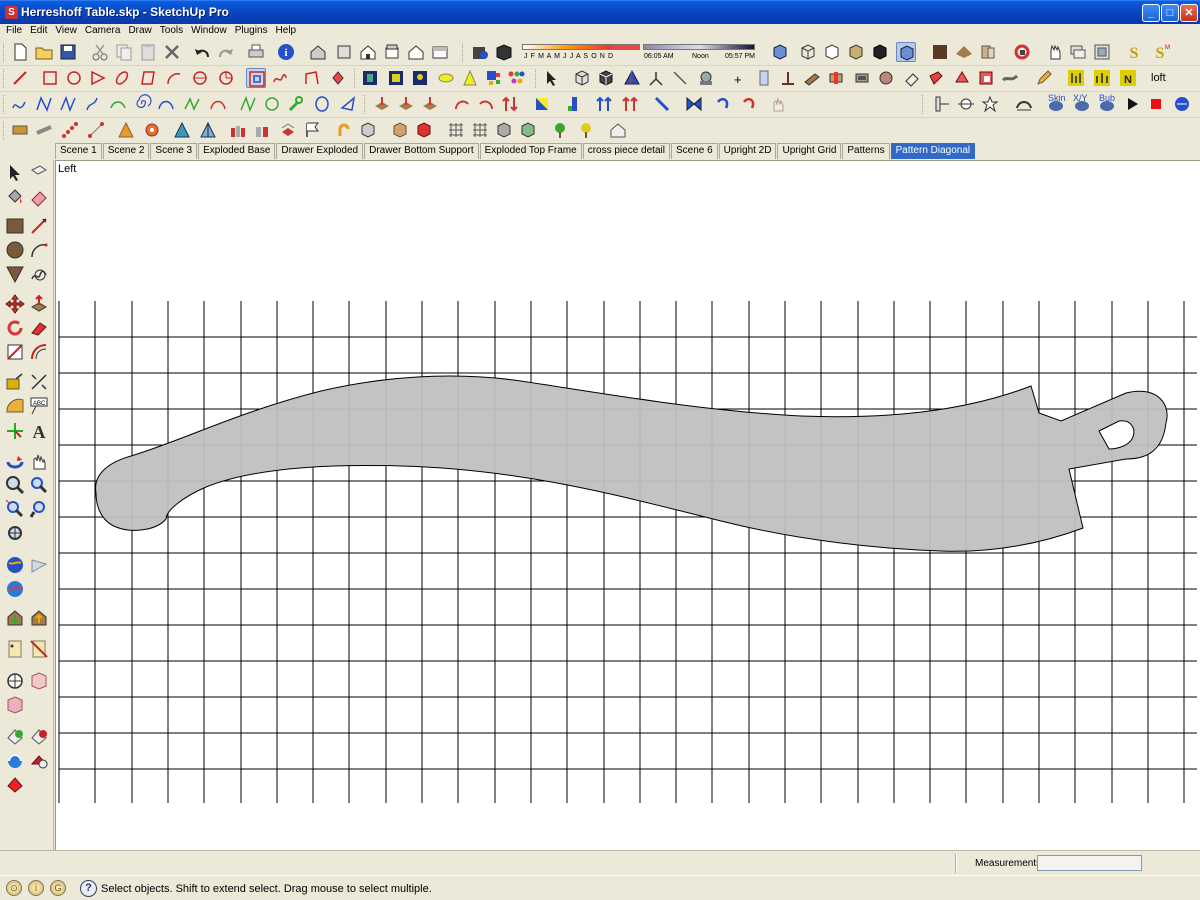 This screenshot has width=1200, height=900. What do you see at coordinates (39, 250) in the screenshot?
I see `arc-icon` at bounding box center [39, 250].